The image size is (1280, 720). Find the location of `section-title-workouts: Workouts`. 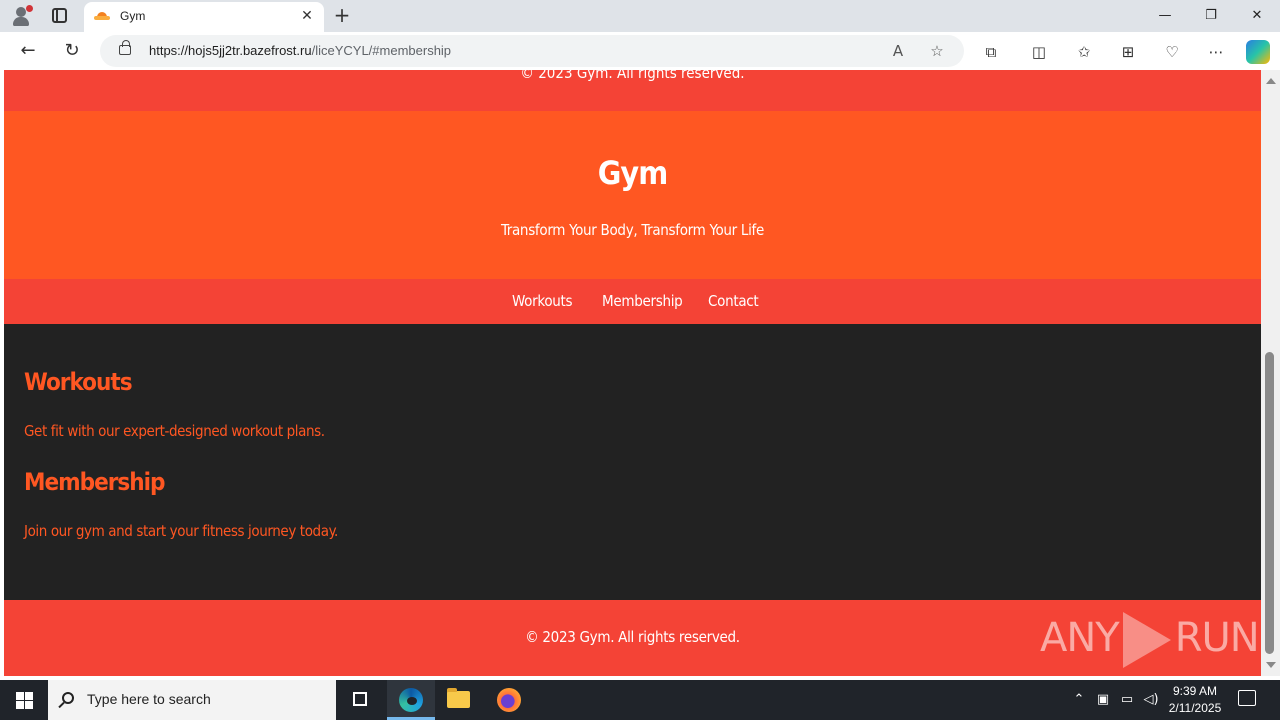

section-title-workouts: Workouts is located at coordinates (78, 382).